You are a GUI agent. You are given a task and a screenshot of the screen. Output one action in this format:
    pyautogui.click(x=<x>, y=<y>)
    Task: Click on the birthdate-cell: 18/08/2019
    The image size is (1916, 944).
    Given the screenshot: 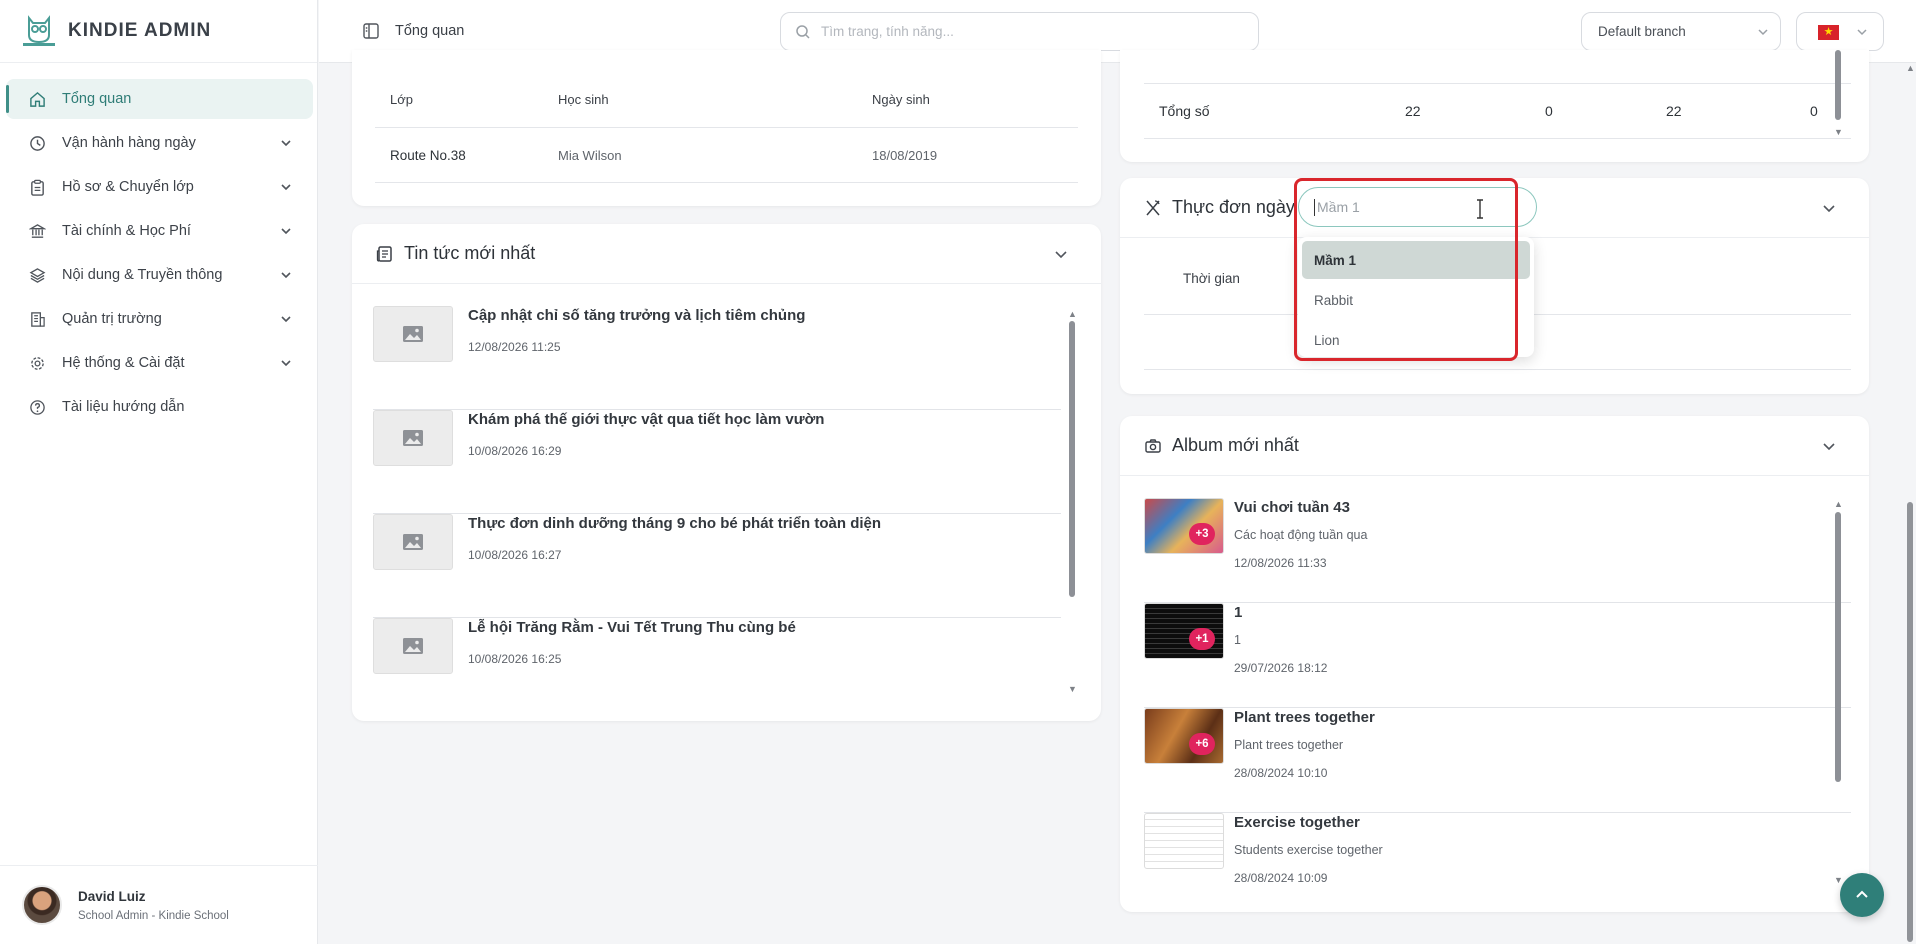 What is the action you would take?
    pyautogui.click(x=905, y=155)
    